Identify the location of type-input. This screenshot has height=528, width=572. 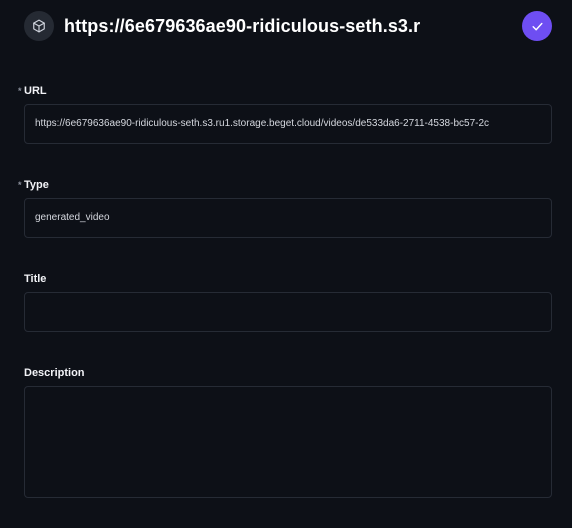
(288, 218).